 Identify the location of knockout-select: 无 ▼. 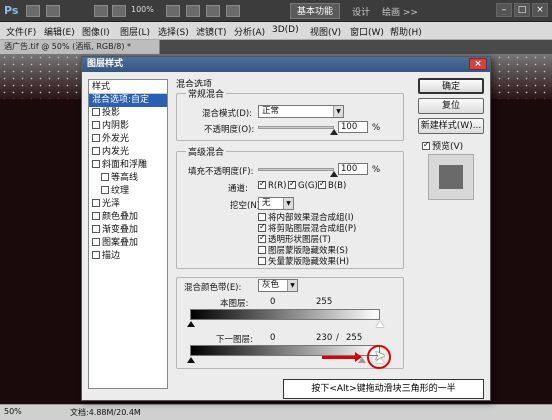
(276, 203).